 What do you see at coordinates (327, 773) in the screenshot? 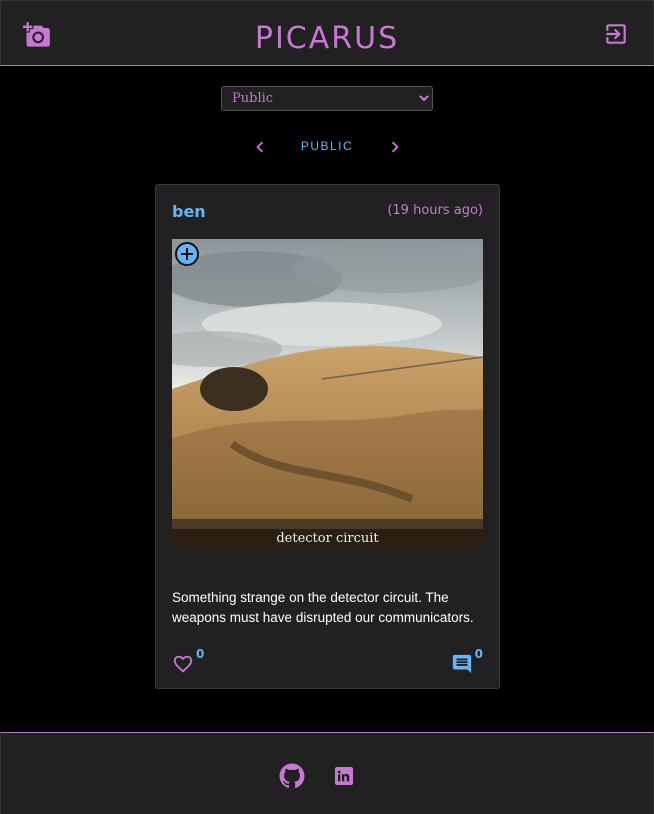
I see `app-footer` at bounding box center [327, 773].